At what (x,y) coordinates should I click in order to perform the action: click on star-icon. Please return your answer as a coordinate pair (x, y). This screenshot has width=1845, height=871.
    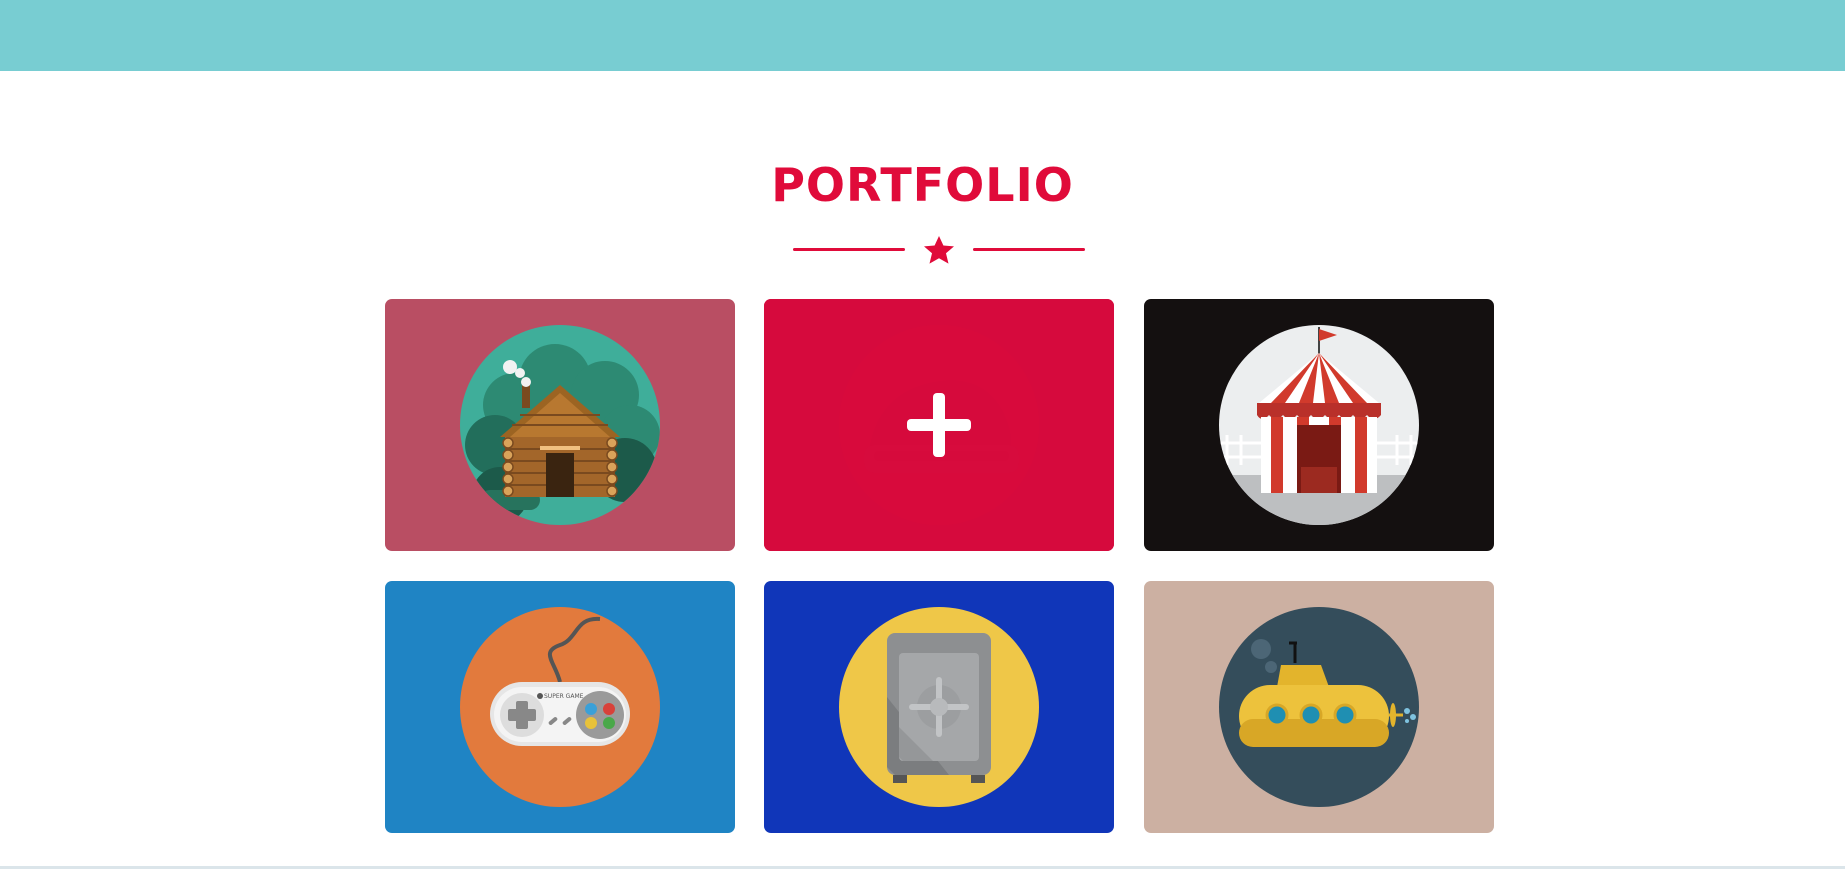
    Looking at the image, I should click on (939, 250).